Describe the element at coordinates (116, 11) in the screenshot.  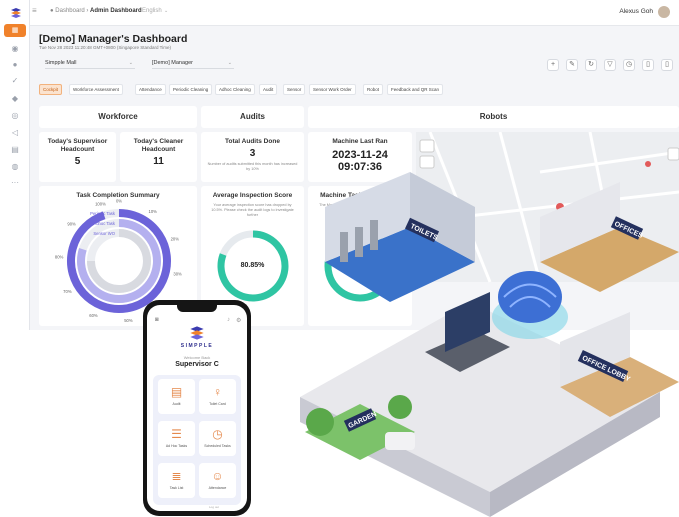
I see `breadcrumb-current: Admin Dashboard` at that location.